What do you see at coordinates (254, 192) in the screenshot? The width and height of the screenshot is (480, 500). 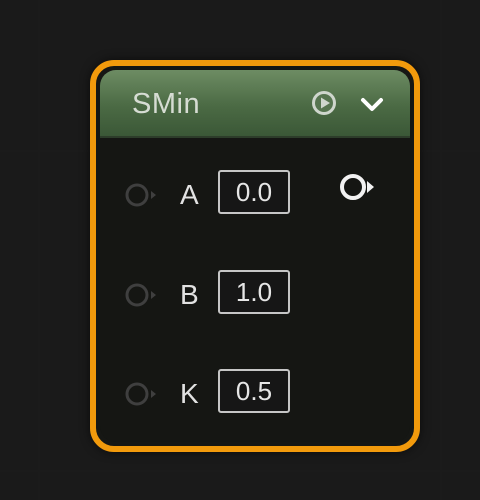 I see `value-field-a: 0.0` at bounding box center [254, 192].